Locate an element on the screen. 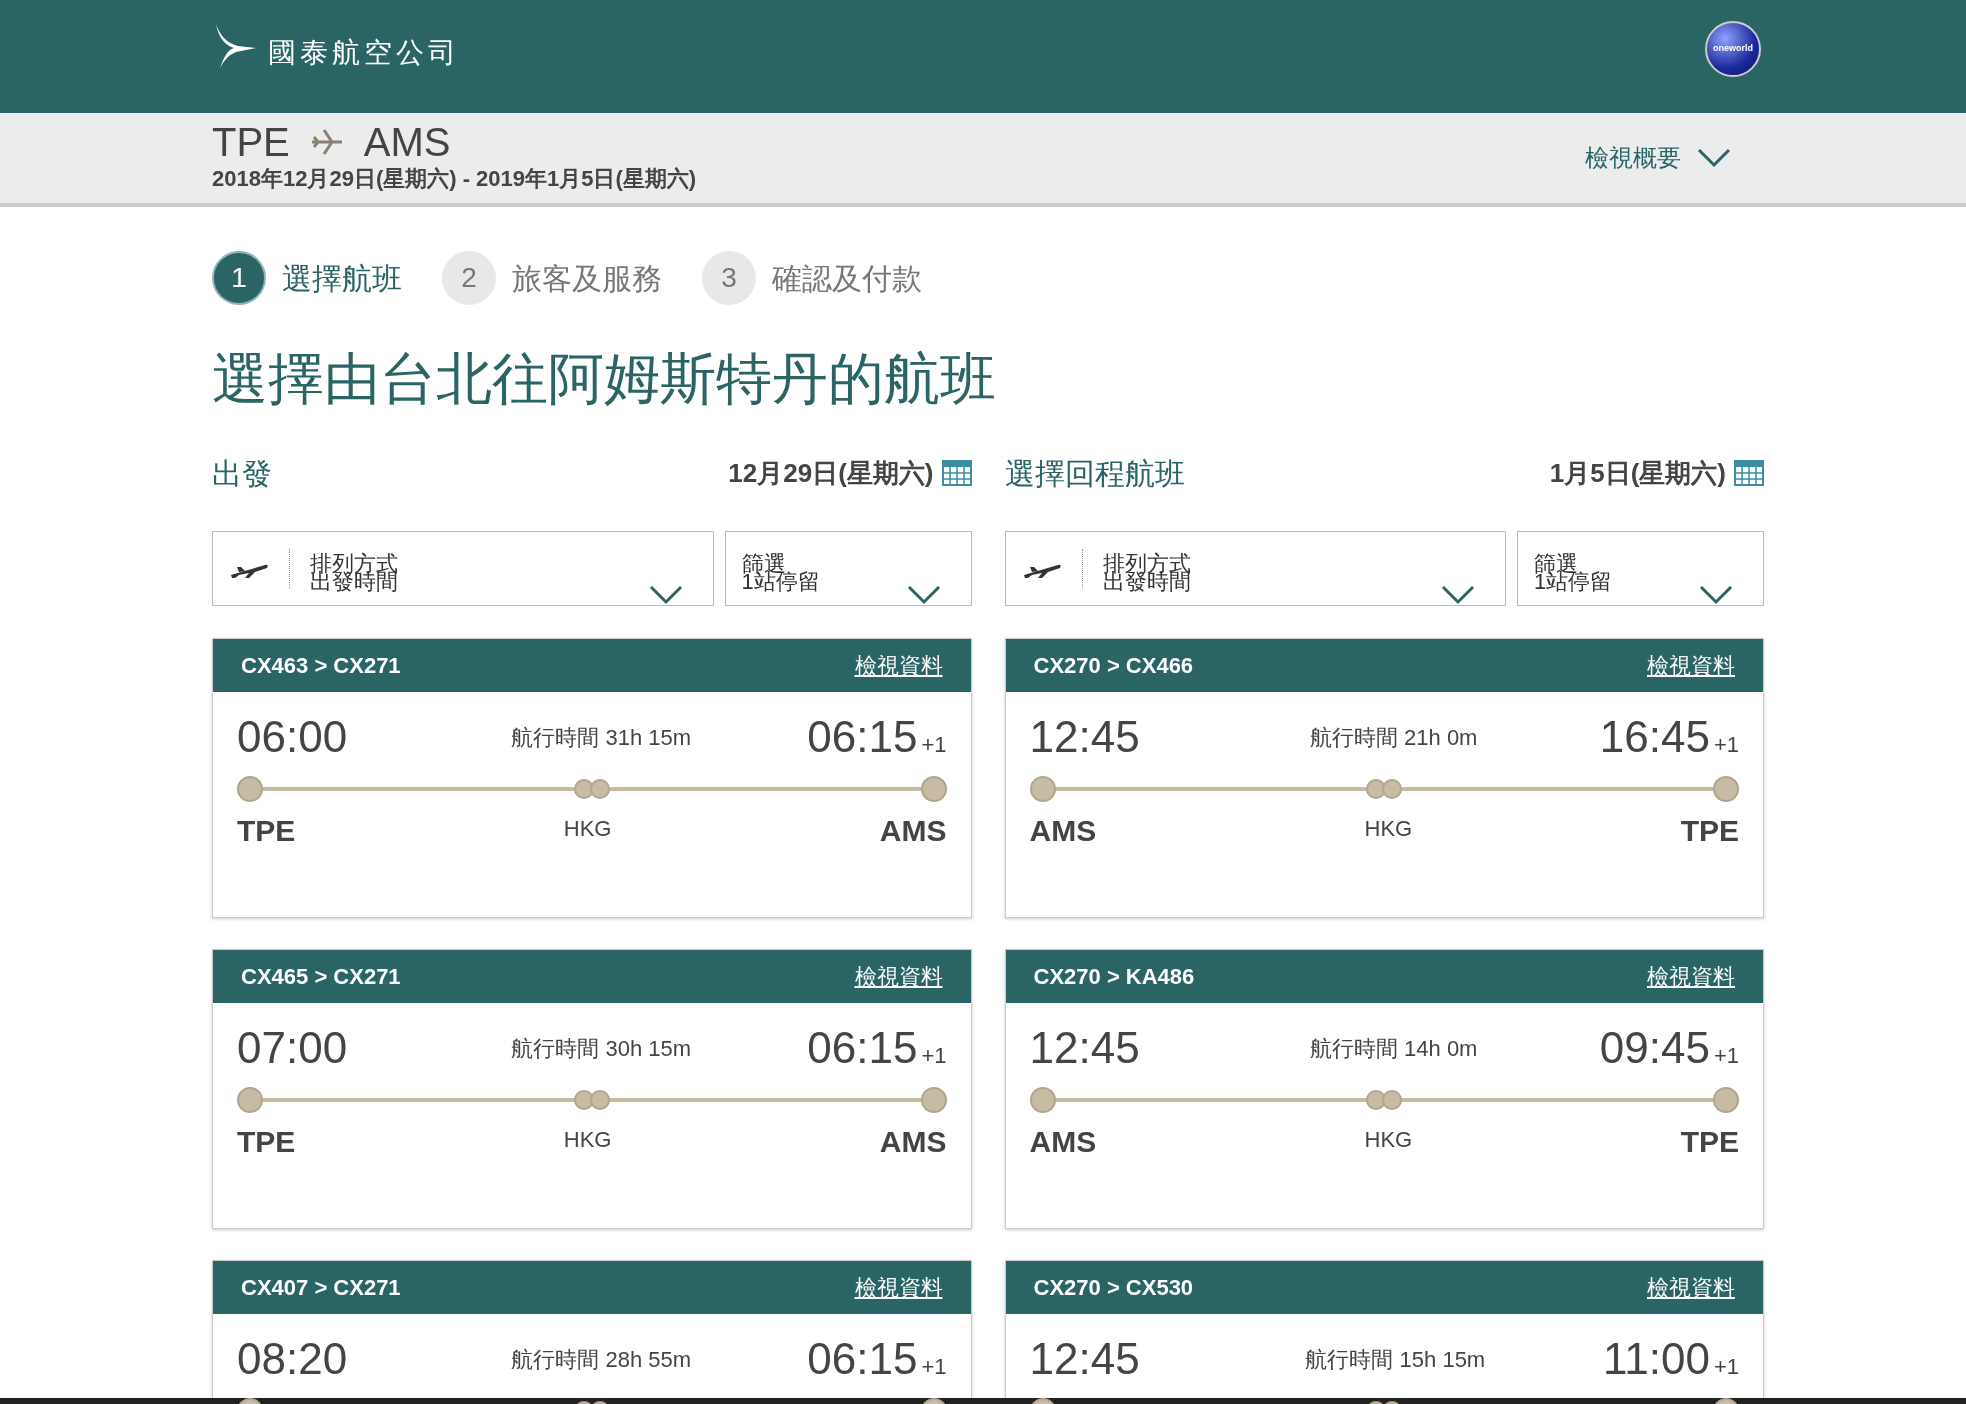  page-title: 選擇由台北往阿姆斯特丹的航班 is located at coordinates (604, 379).